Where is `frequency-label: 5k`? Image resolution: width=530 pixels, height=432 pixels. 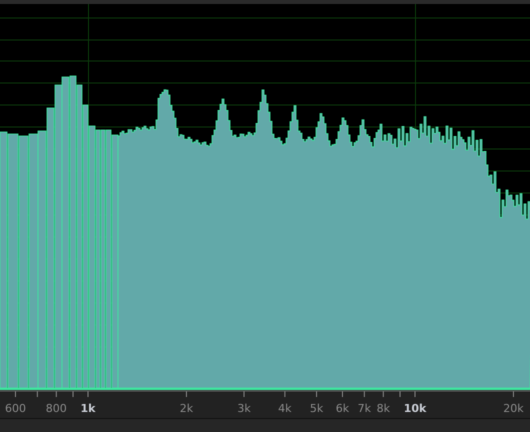
frequency-label: 5k is located at coordinates (317, 408).